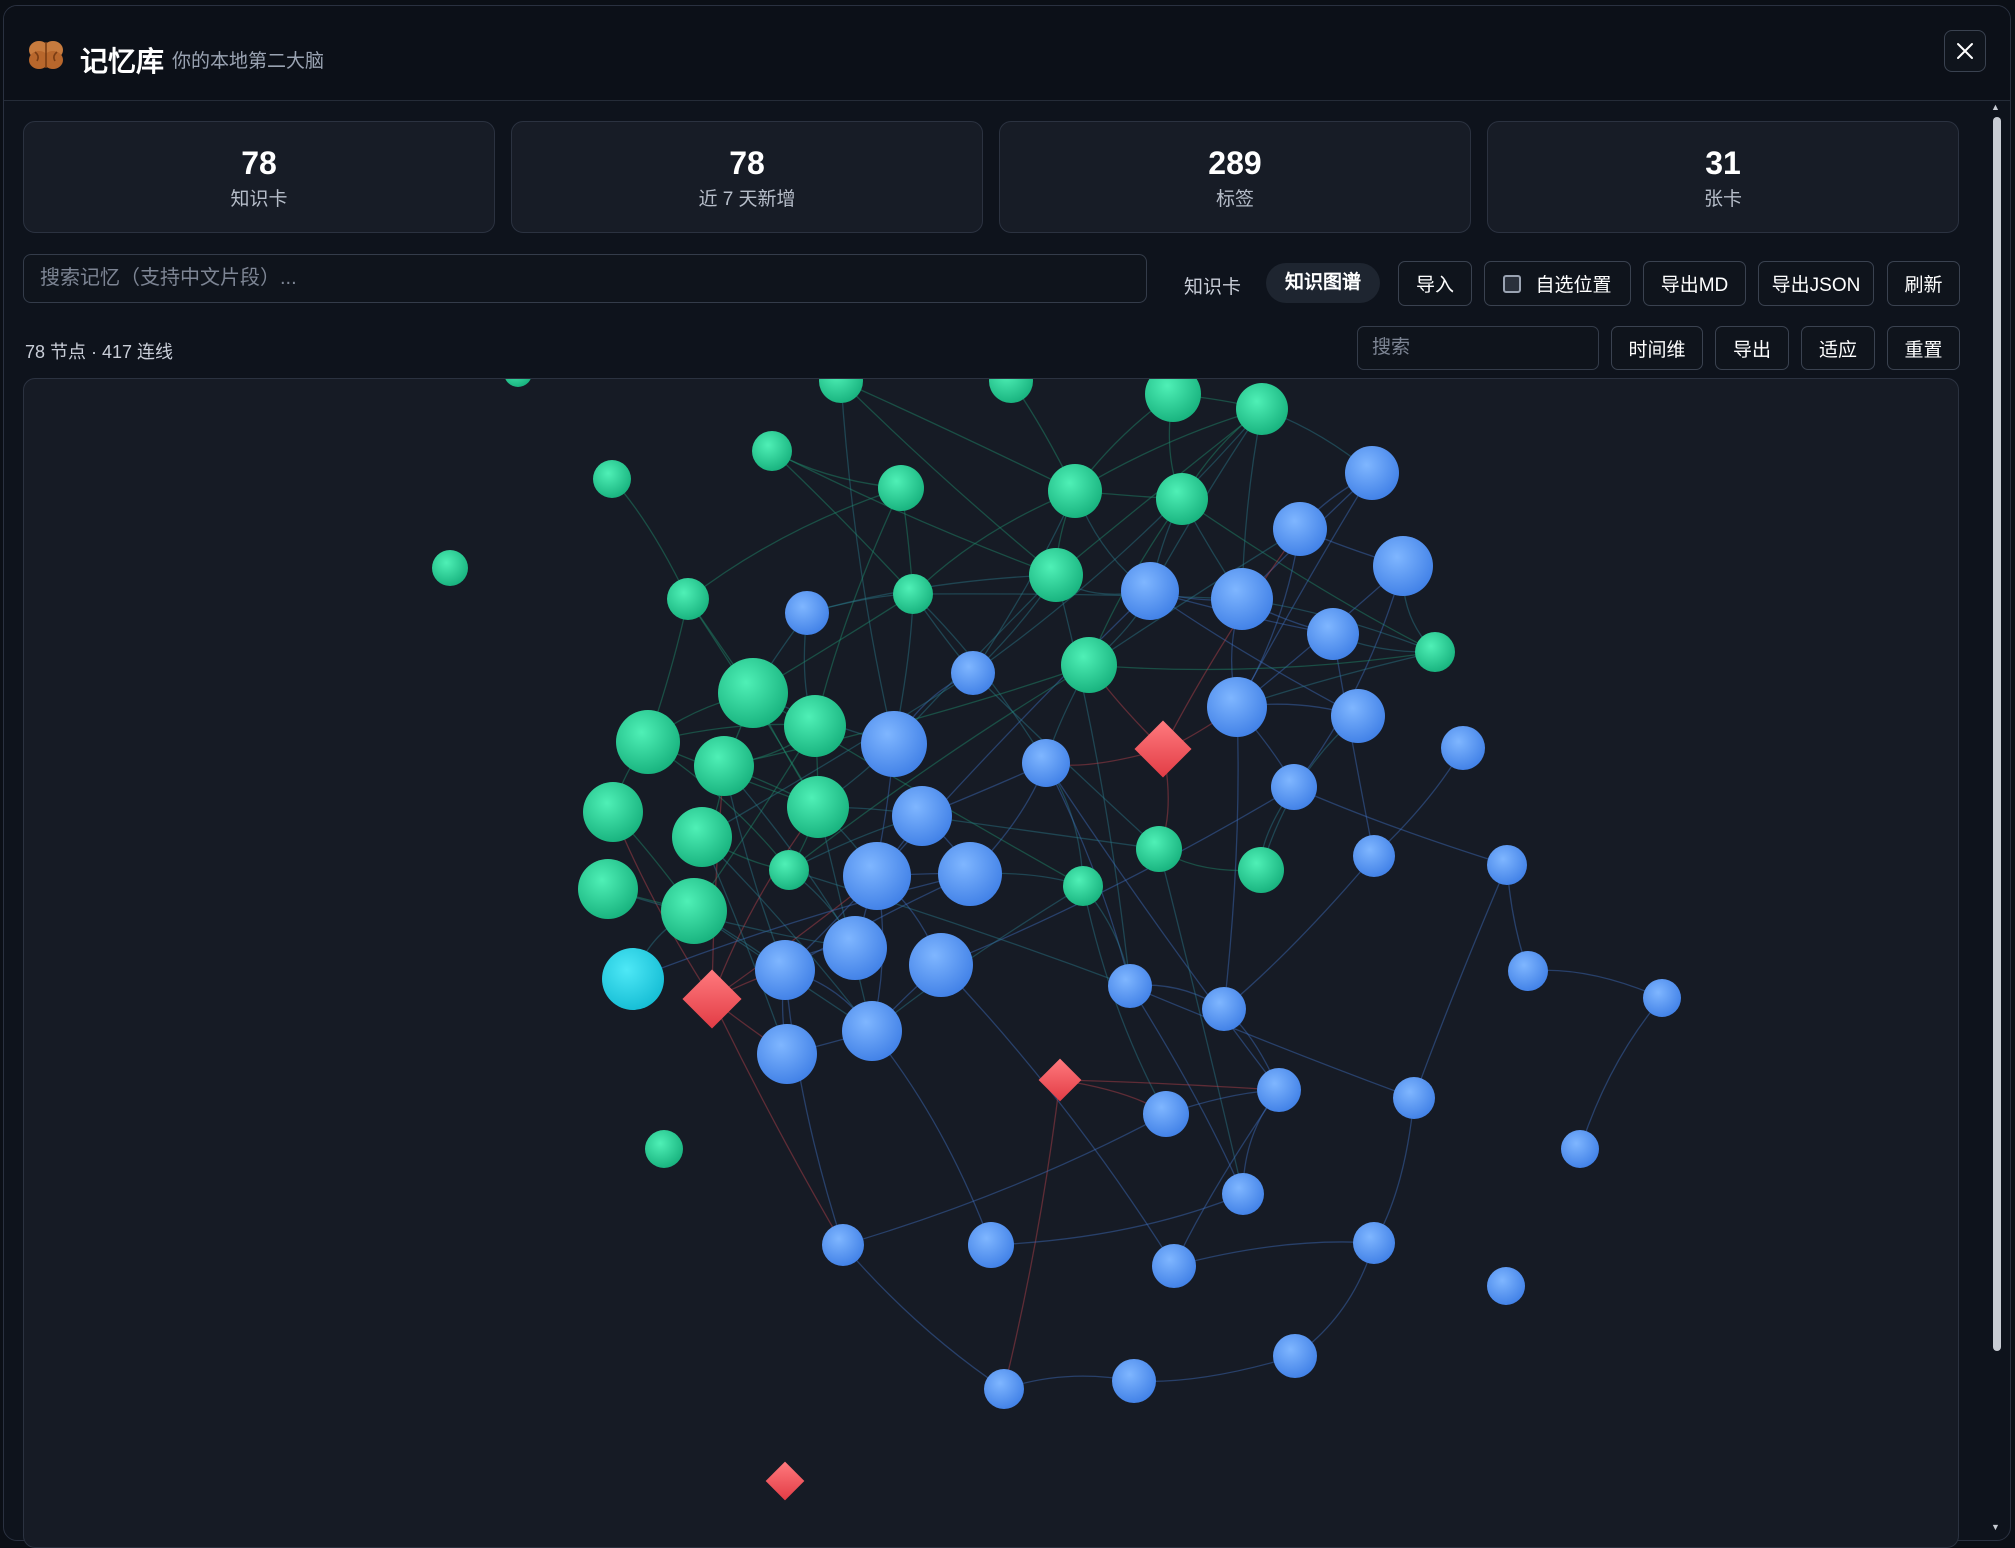 The image size is (2015, 1548). What do you see at coordinates (1995, 107) in the screenshot?
I see `scroll-up-icon: ▲` at bounding box center [1995, 107].